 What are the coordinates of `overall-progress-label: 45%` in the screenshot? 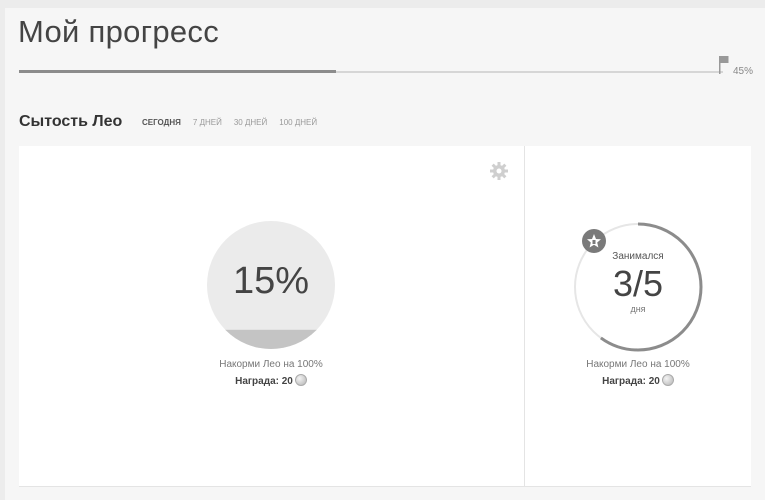 It's located at (743, 71).